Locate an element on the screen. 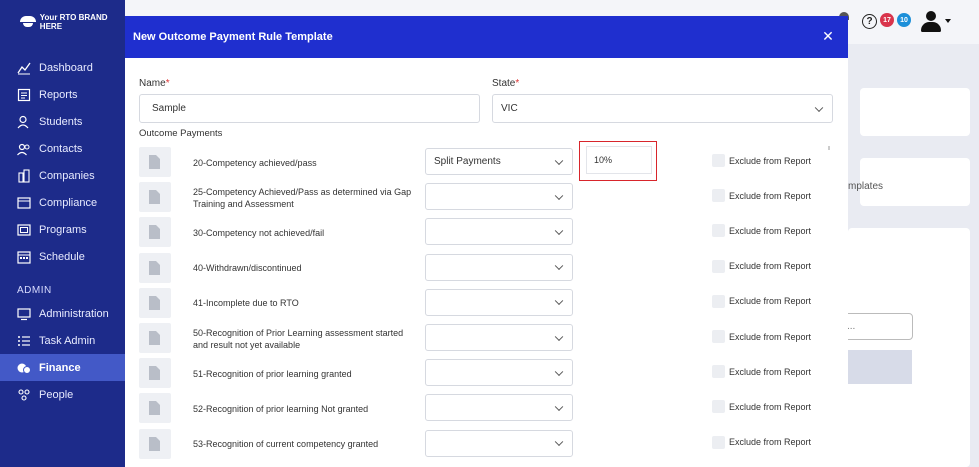  contacts-icon is located at coordinates (24, 149).